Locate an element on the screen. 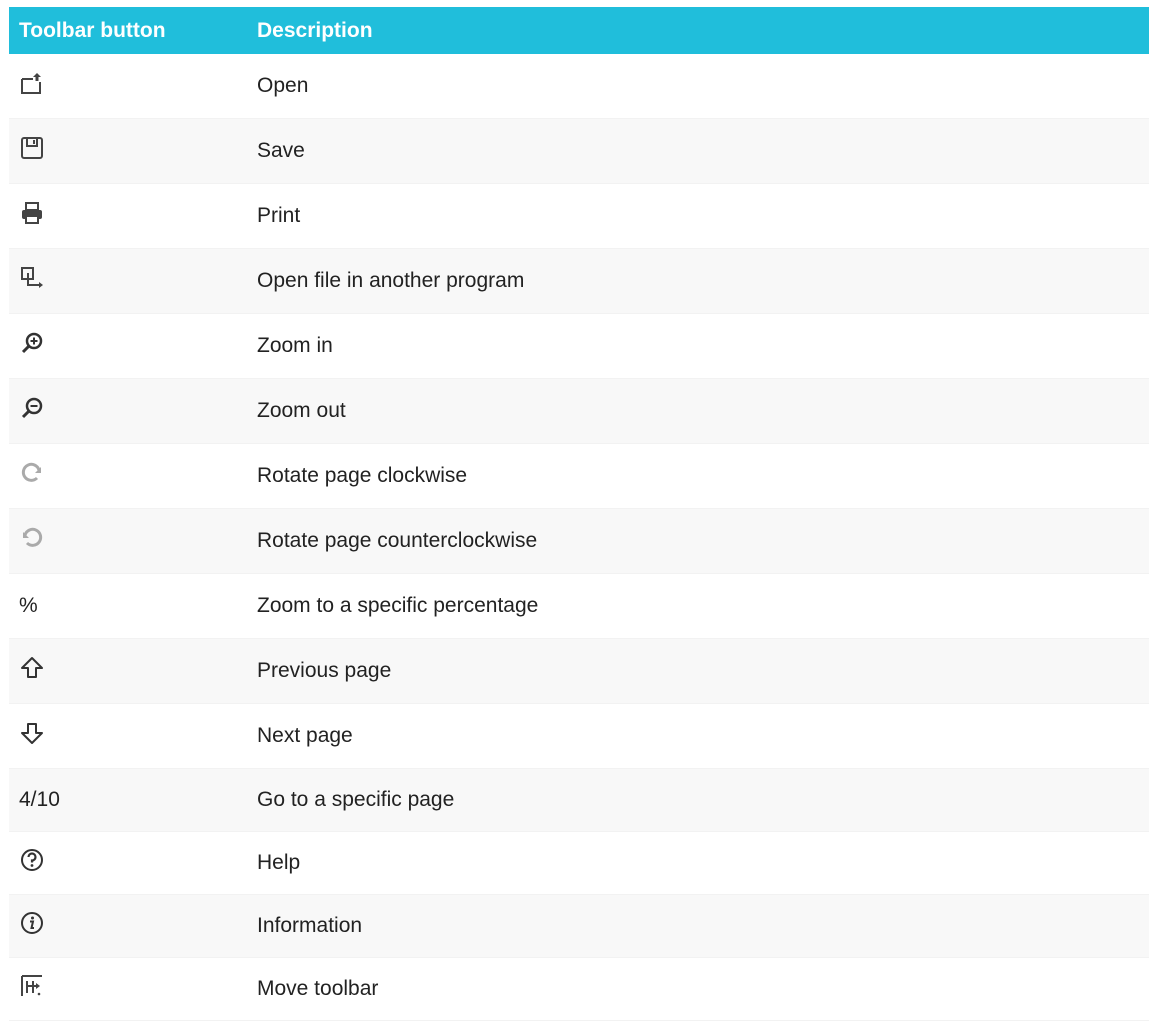 The height and width of the screenshot is (1021, 1158). table-row: 4/10 Go to a specific page is located at coordinates (579, 800).